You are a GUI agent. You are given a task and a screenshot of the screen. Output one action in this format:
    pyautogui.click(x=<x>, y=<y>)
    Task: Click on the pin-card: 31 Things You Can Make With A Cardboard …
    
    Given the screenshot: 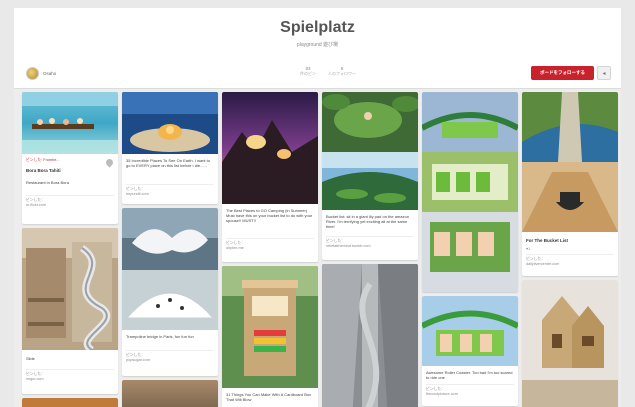 What is the action you would take?
    pyautogui.click(x=270, y=336)
    